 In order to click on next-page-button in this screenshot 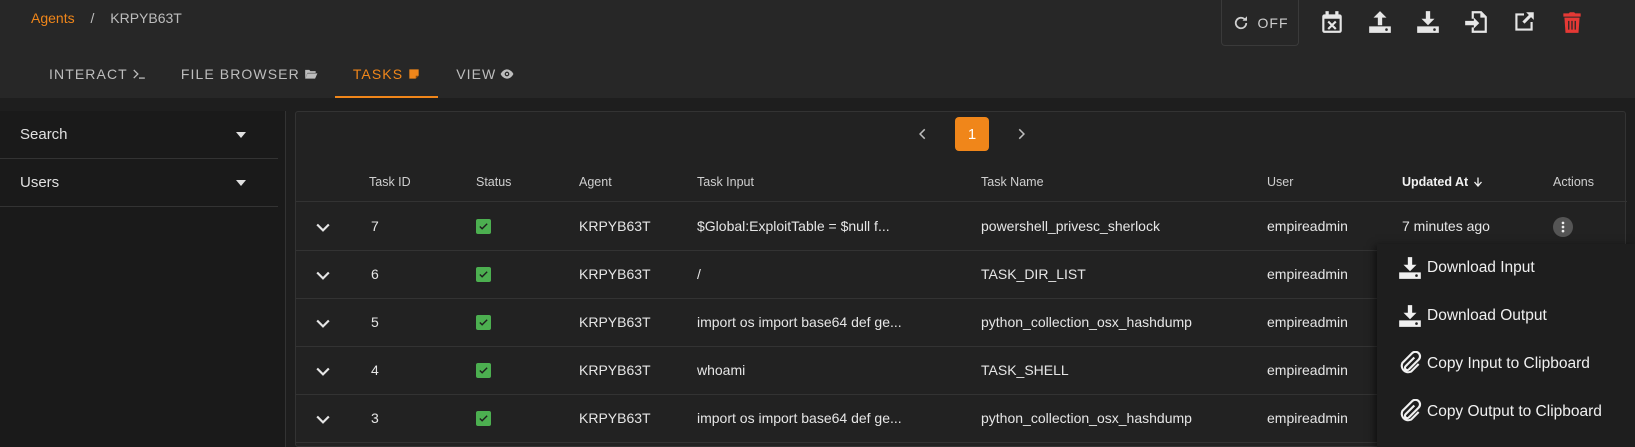, I will do `click(1021, 134)`.